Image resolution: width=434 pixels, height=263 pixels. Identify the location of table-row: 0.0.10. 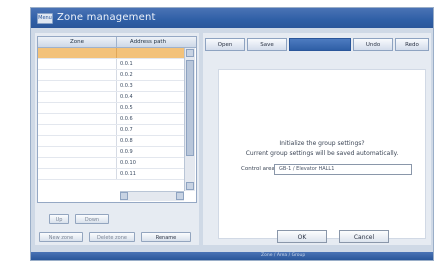
(112, 163).